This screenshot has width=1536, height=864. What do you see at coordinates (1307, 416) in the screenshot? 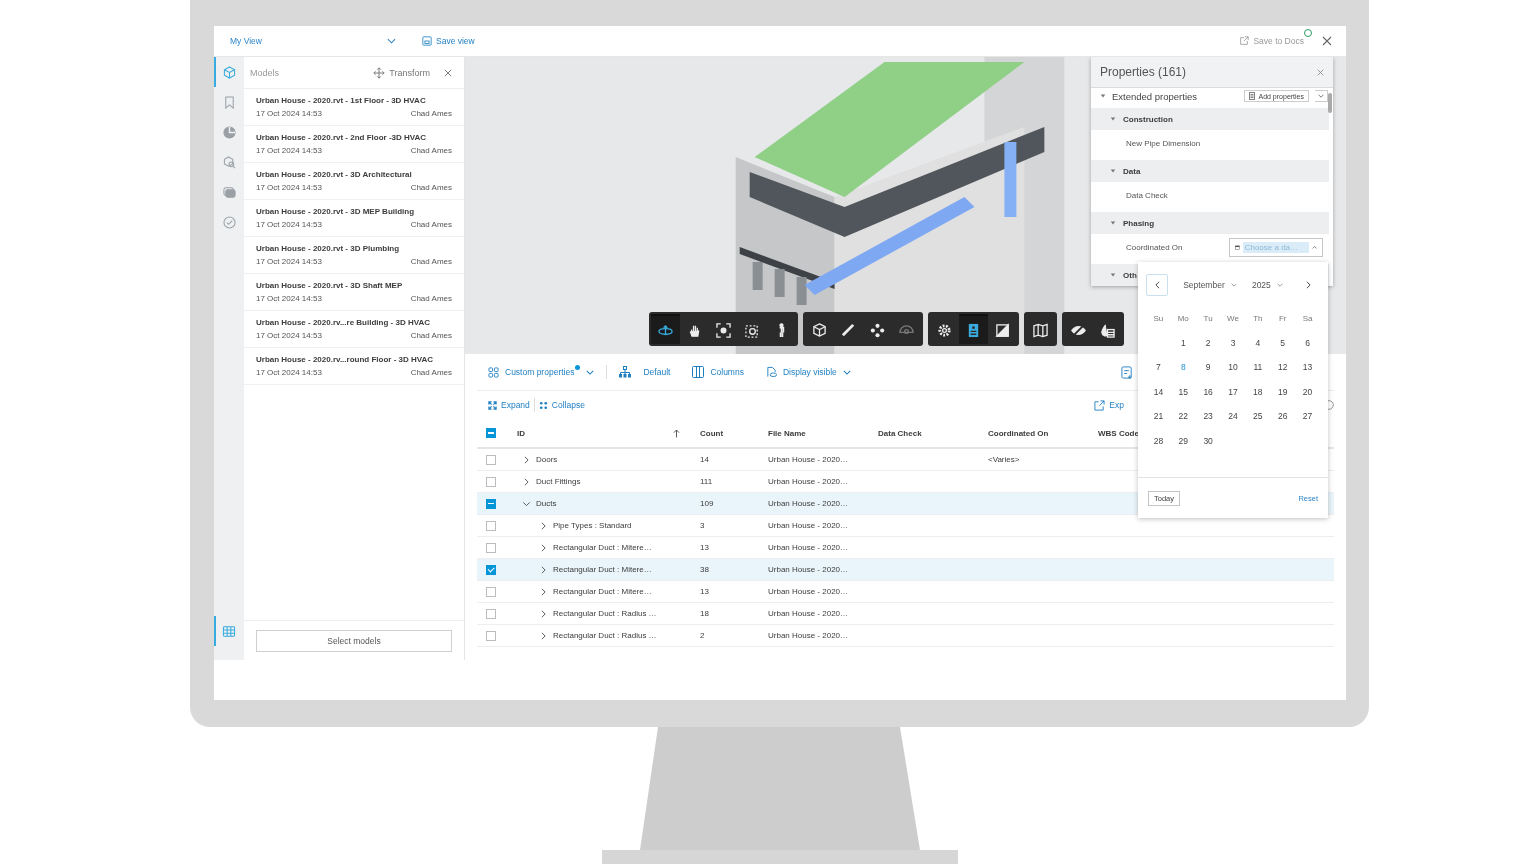
I see `calendar-day: 27` at bounding box center [1307, 416].